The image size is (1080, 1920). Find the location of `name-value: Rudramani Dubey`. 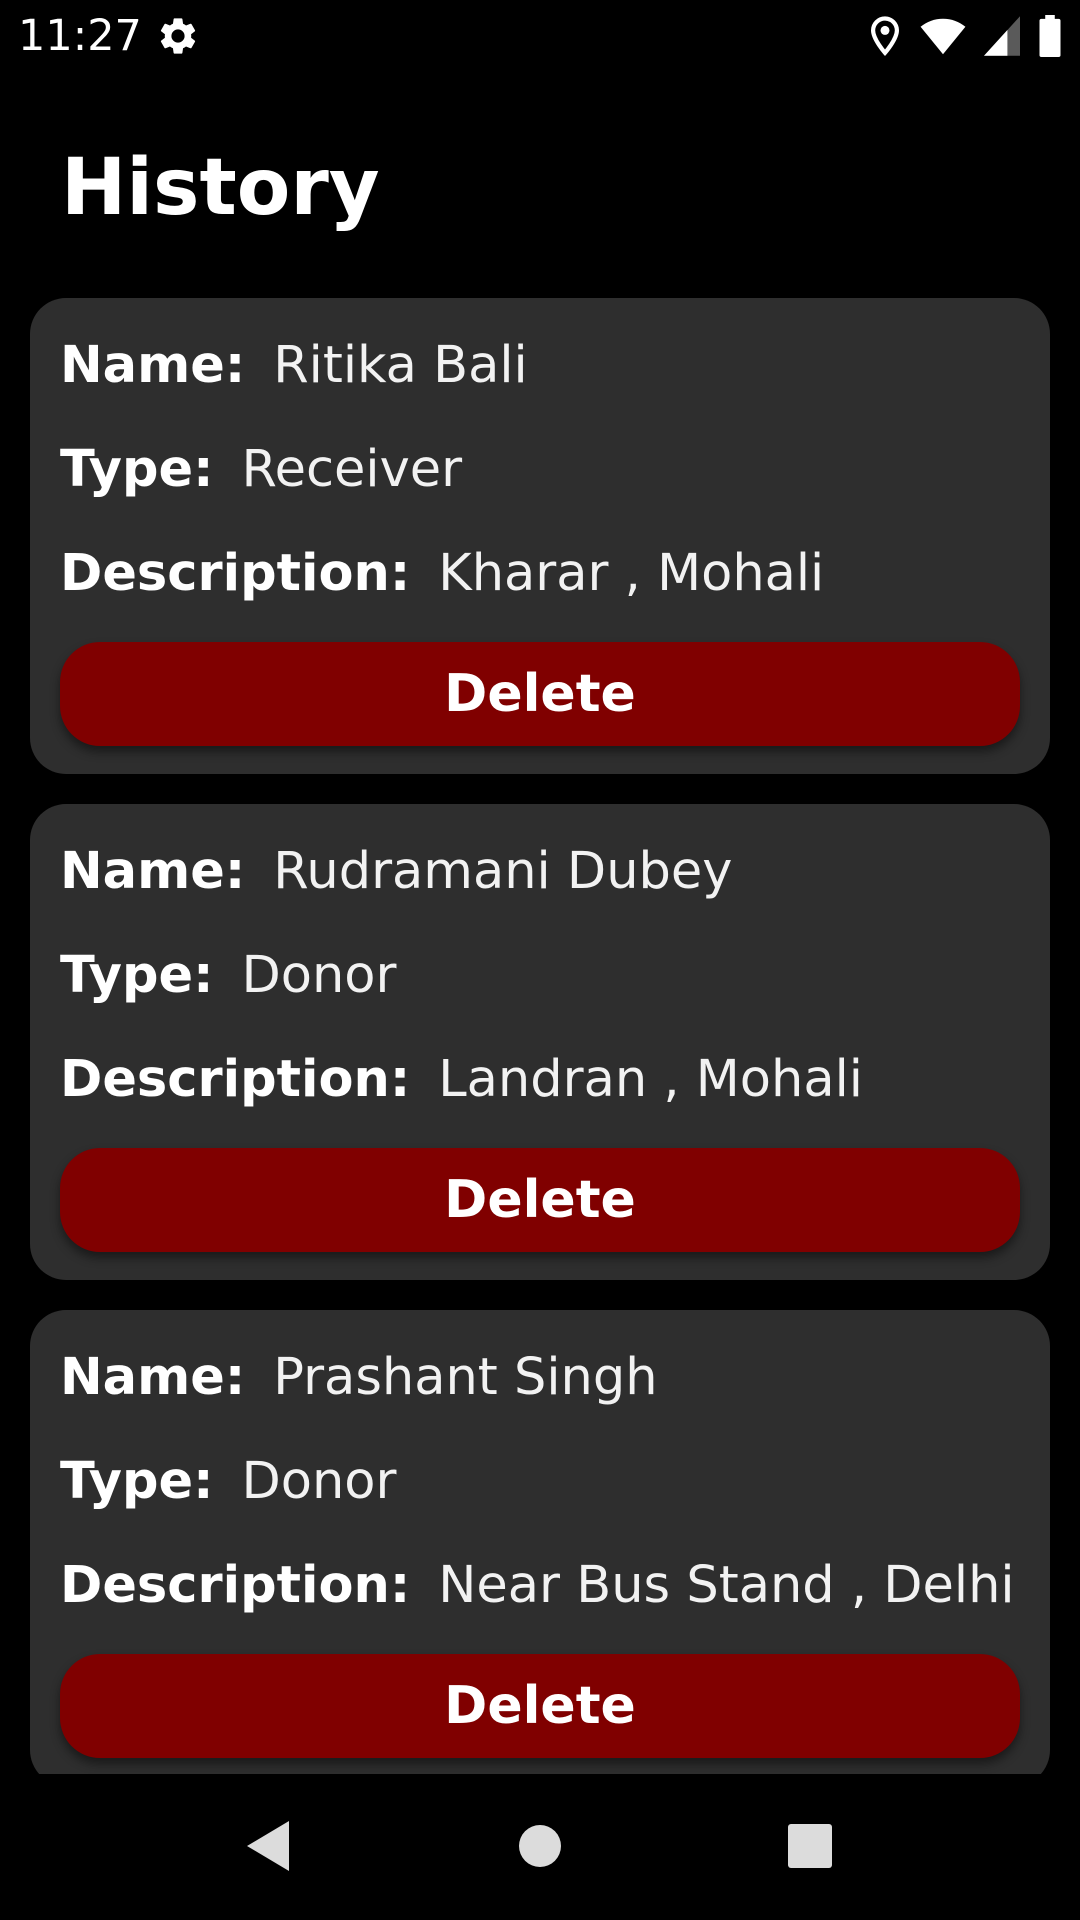

name-value: Rudramani Dubey is located at coordinates (503, 871).